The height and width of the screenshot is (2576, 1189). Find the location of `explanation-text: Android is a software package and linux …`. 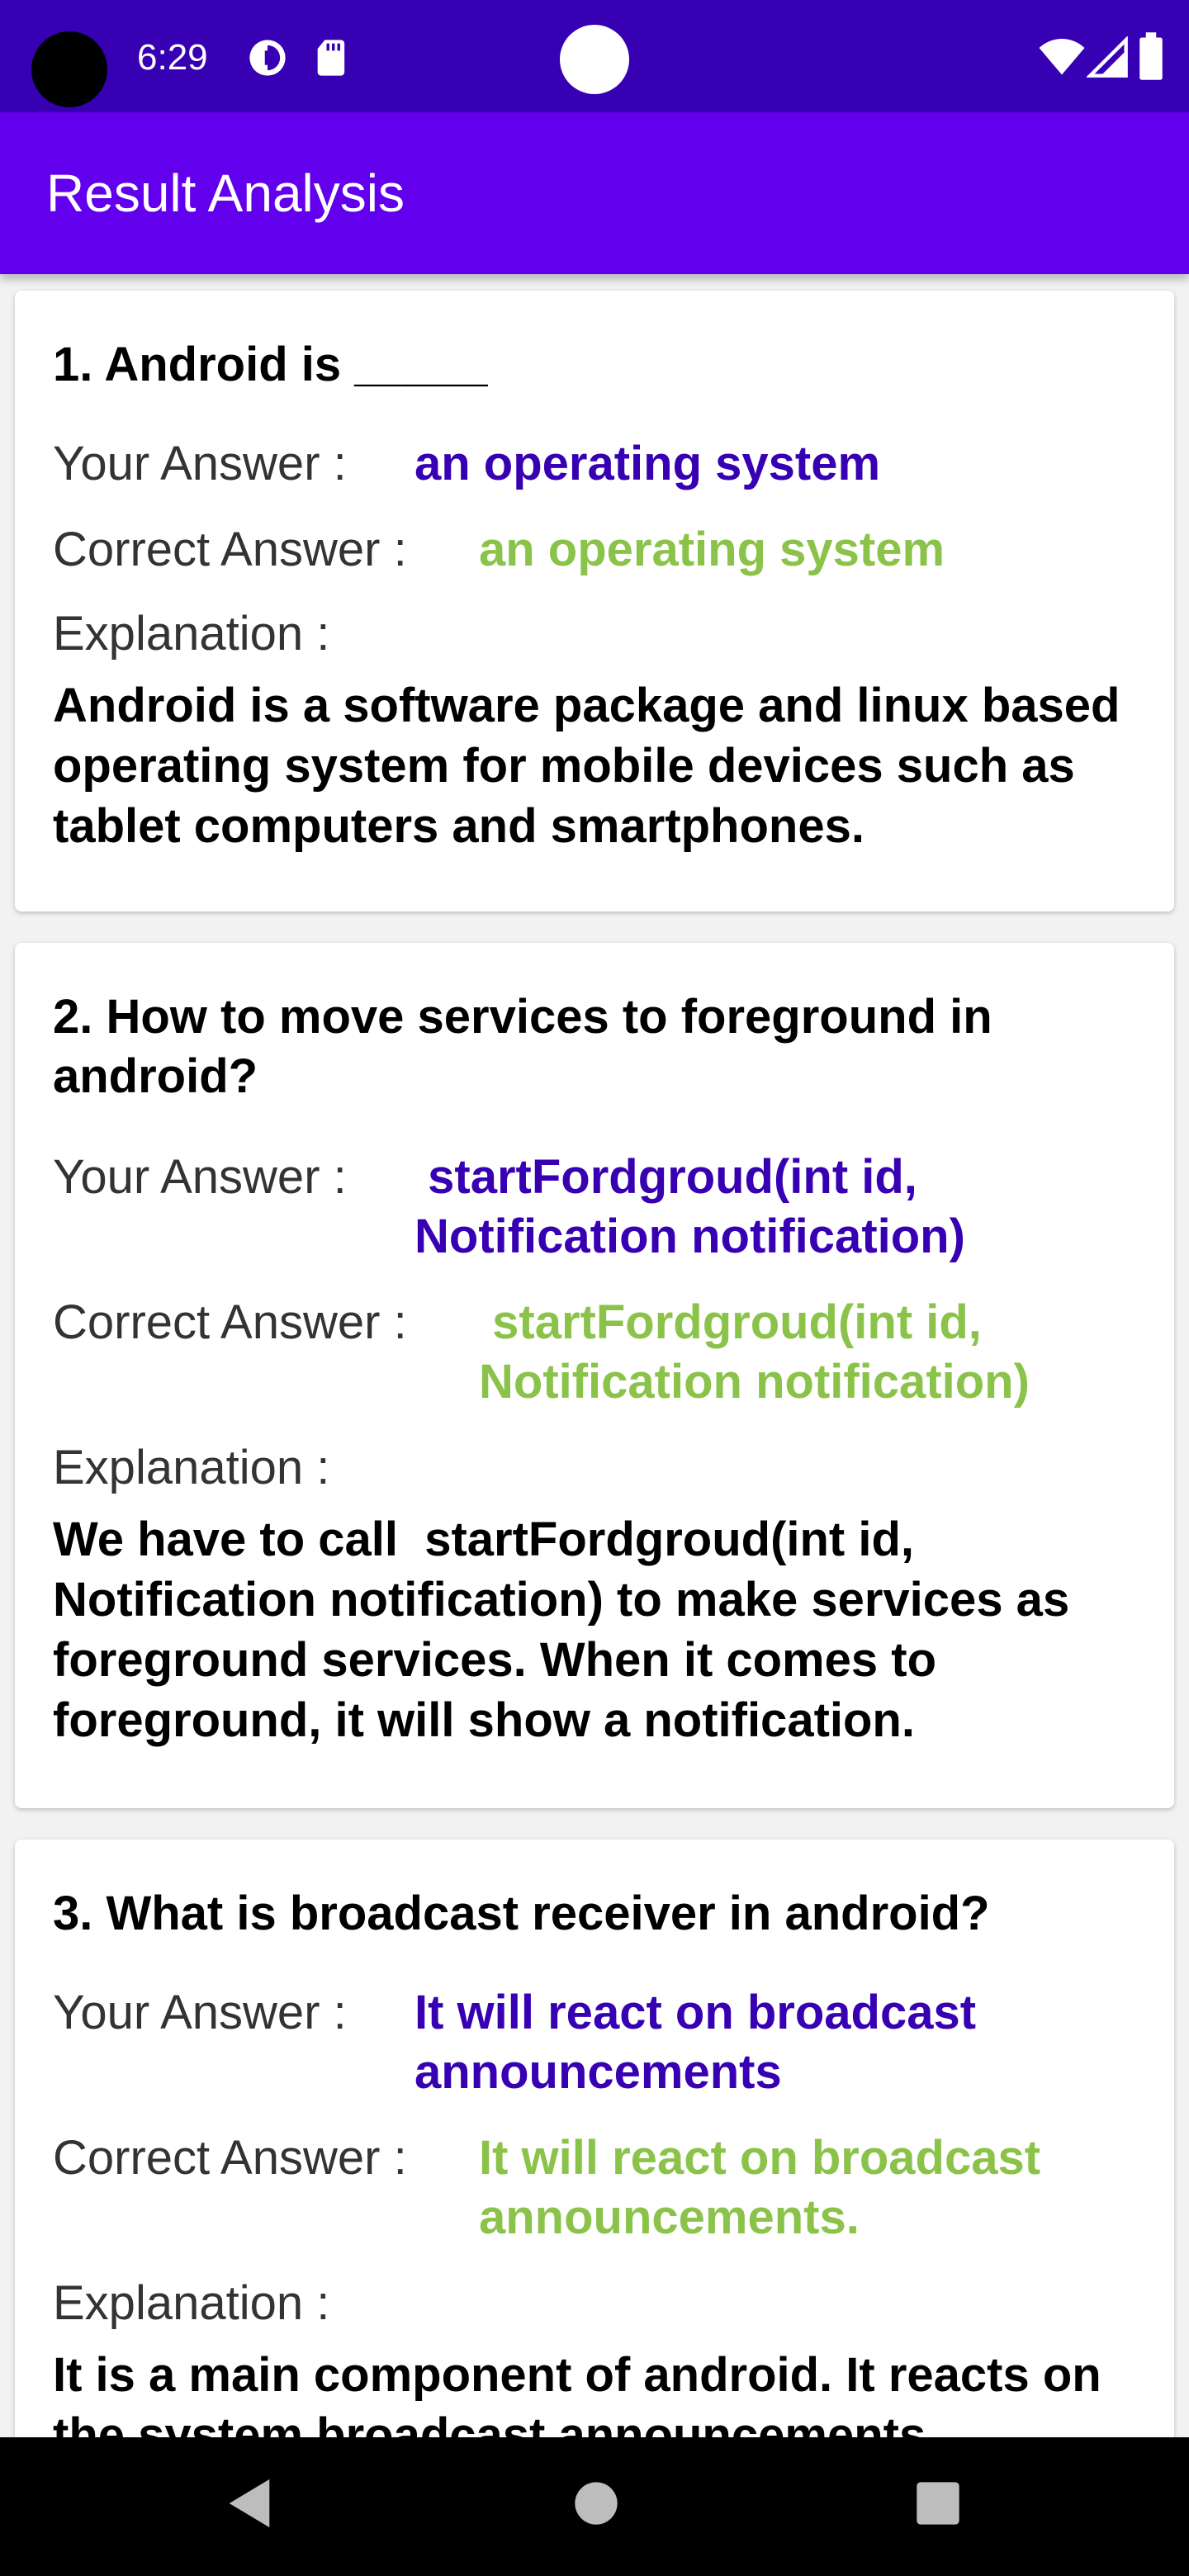

explanation-text: Android is a software package and linux … is located at coordinates (586, 766).